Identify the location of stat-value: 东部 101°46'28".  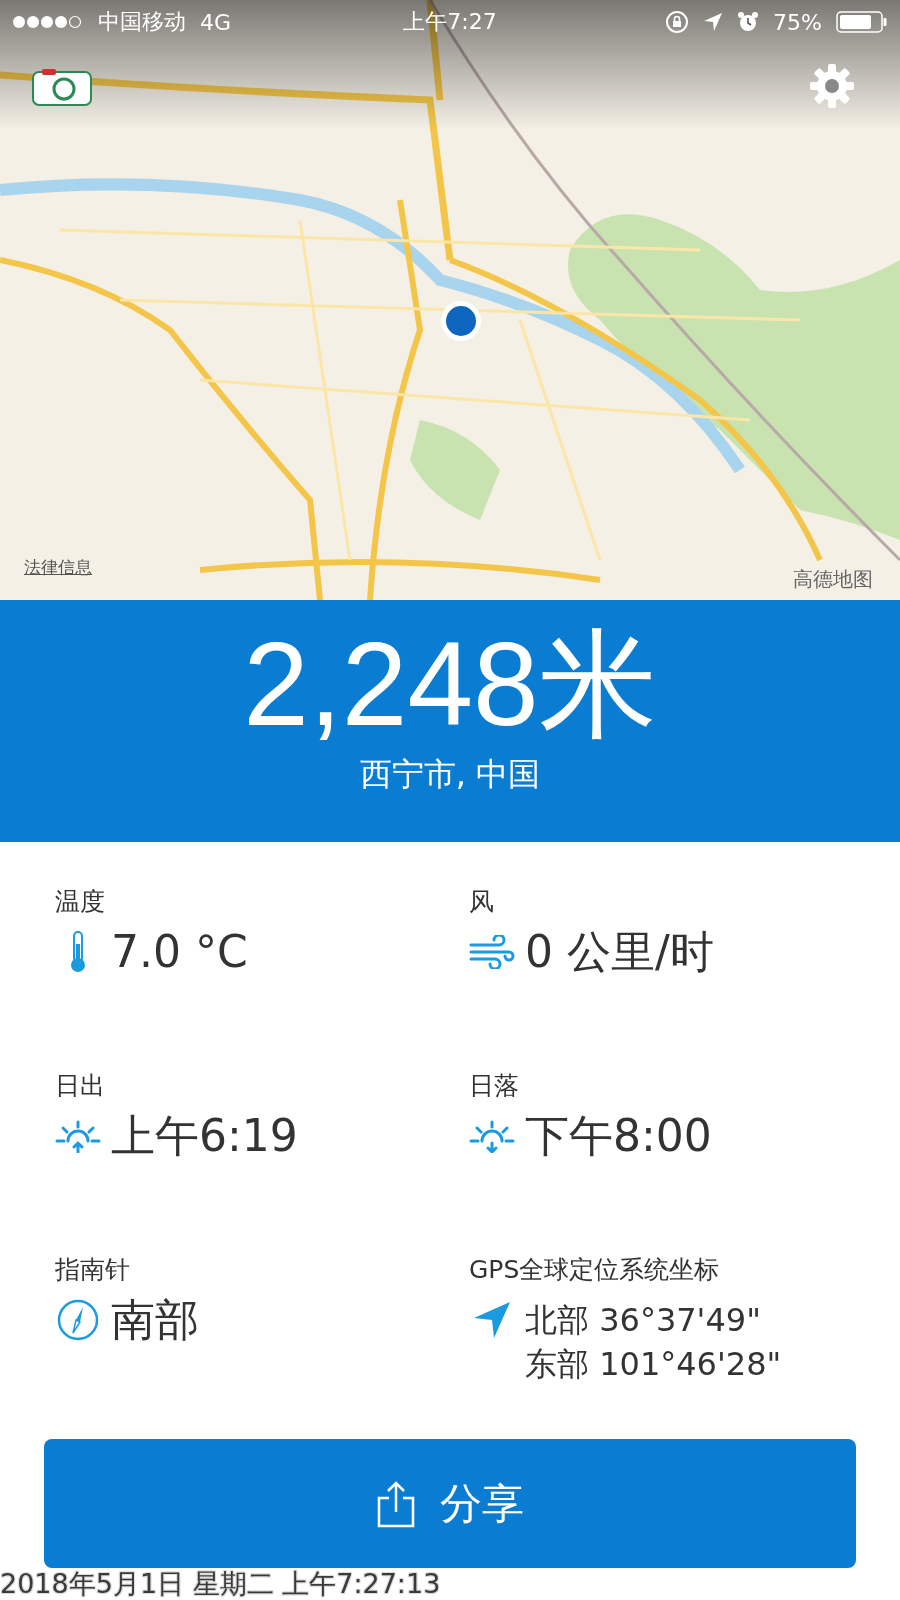
(653, 1364).